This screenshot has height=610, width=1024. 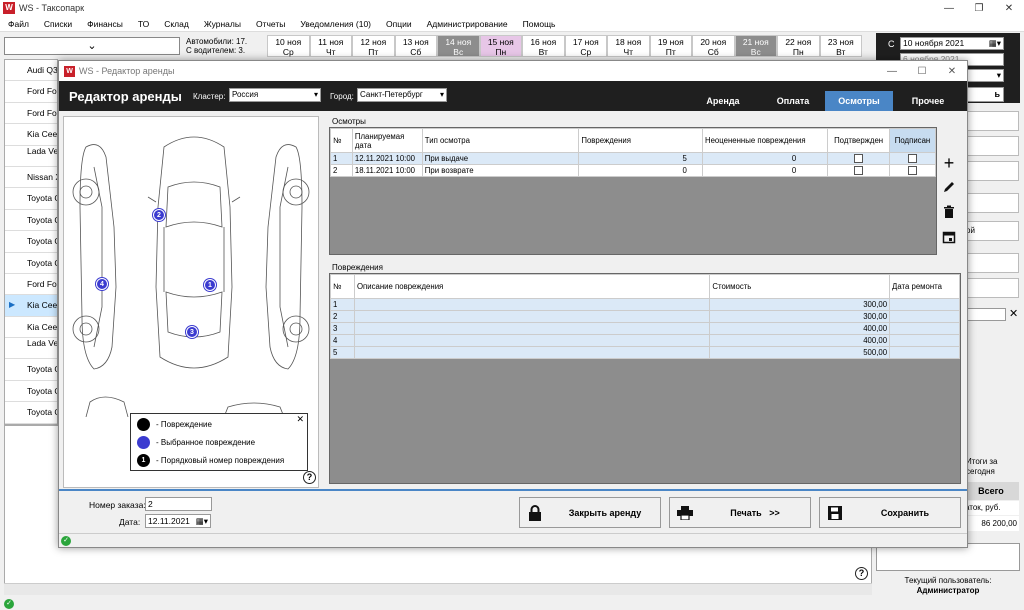 What do you see at coordinates (645, 316) in the screenshot?
I see `table-row: 2 300,00` at bounding box center [645, 316].